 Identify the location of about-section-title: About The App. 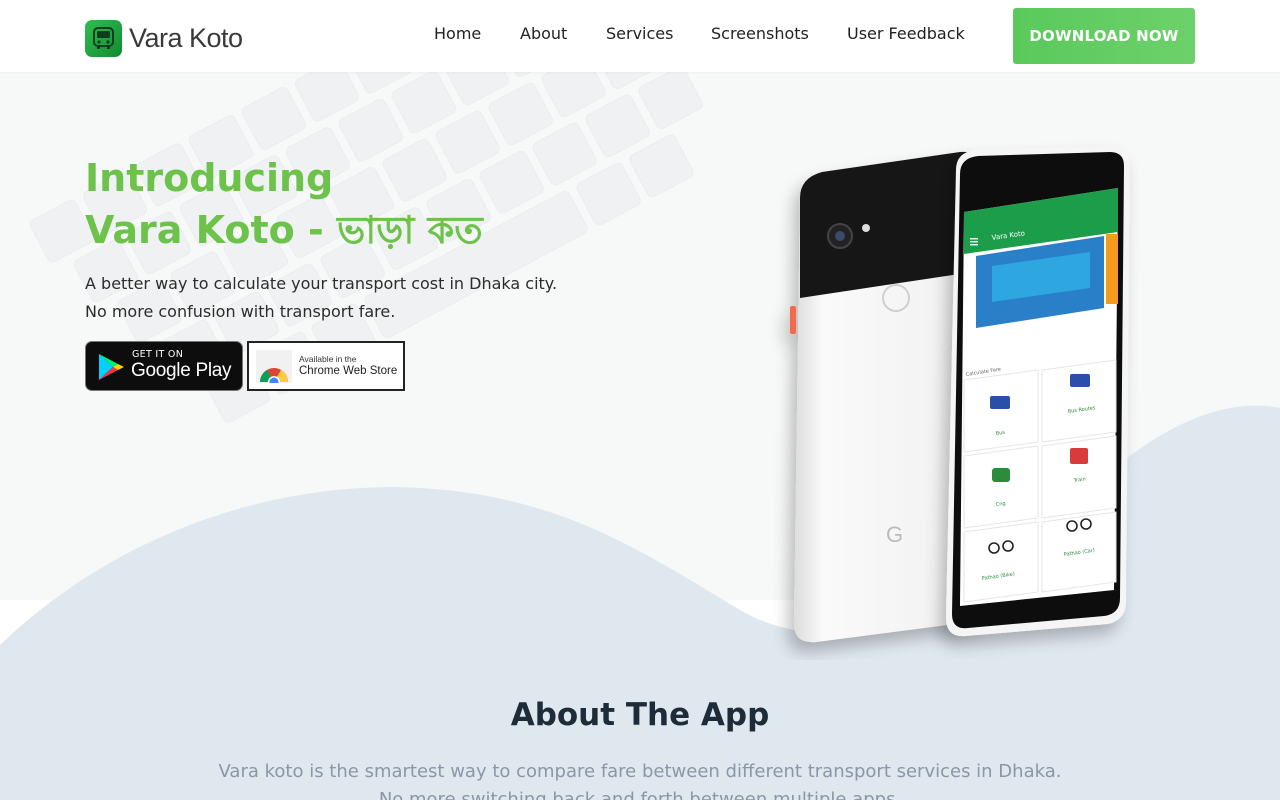
(640, 715).